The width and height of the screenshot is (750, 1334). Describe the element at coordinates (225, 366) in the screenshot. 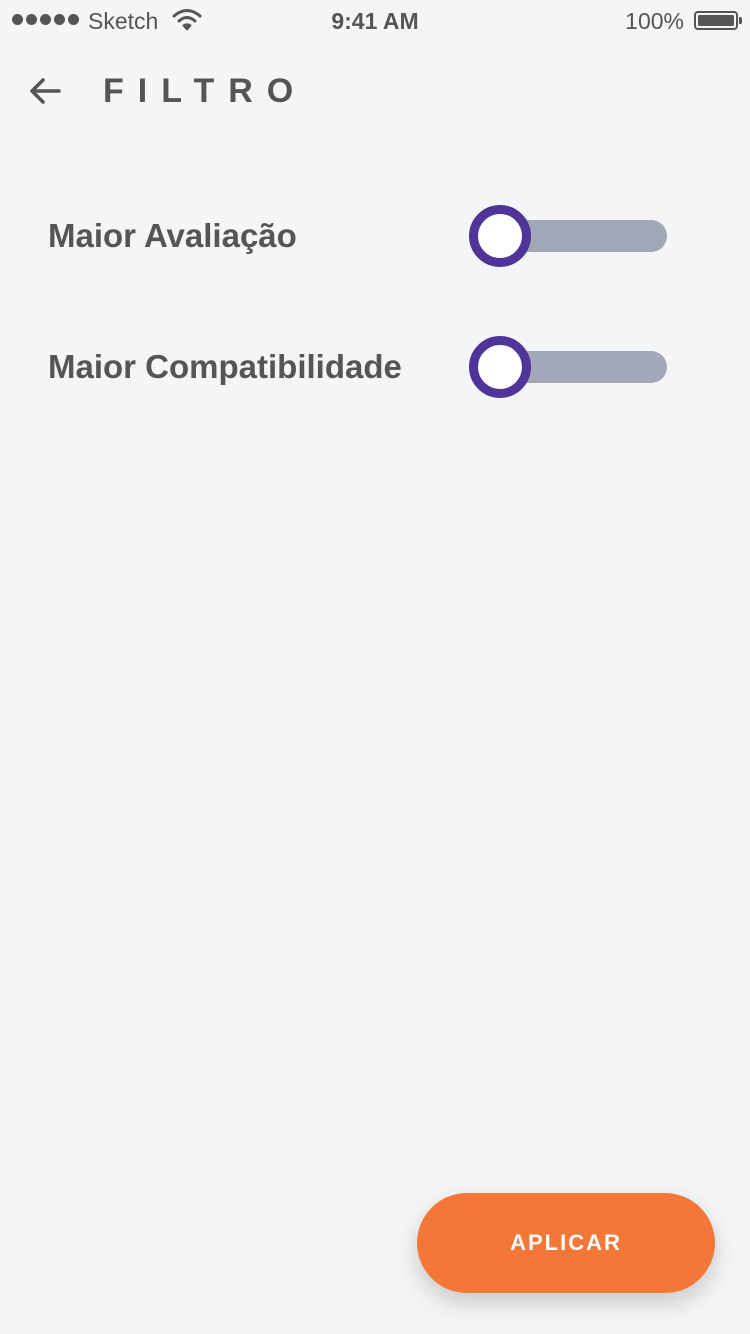

I see `filter-label: Maior Compatibilidade` at that location.